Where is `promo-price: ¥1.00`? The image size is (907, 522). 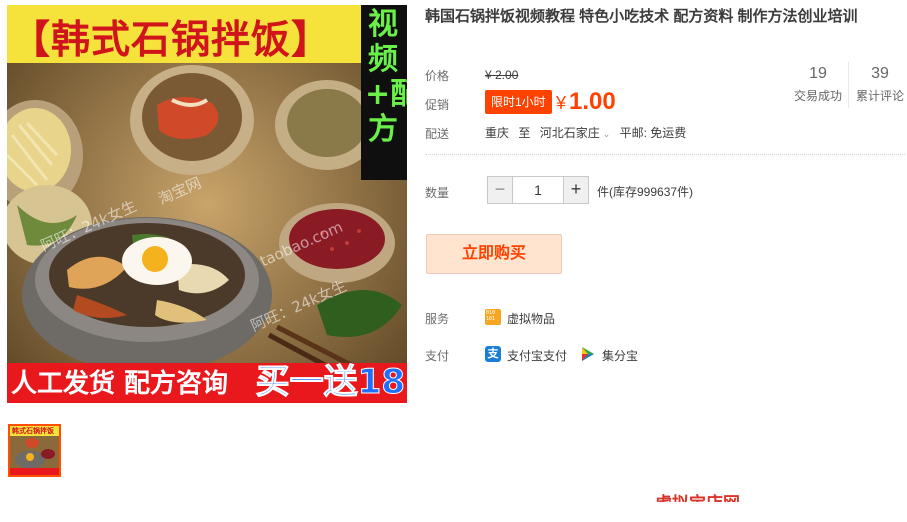
promo-price: ¥1.00 is located at coordinates (586, 102).